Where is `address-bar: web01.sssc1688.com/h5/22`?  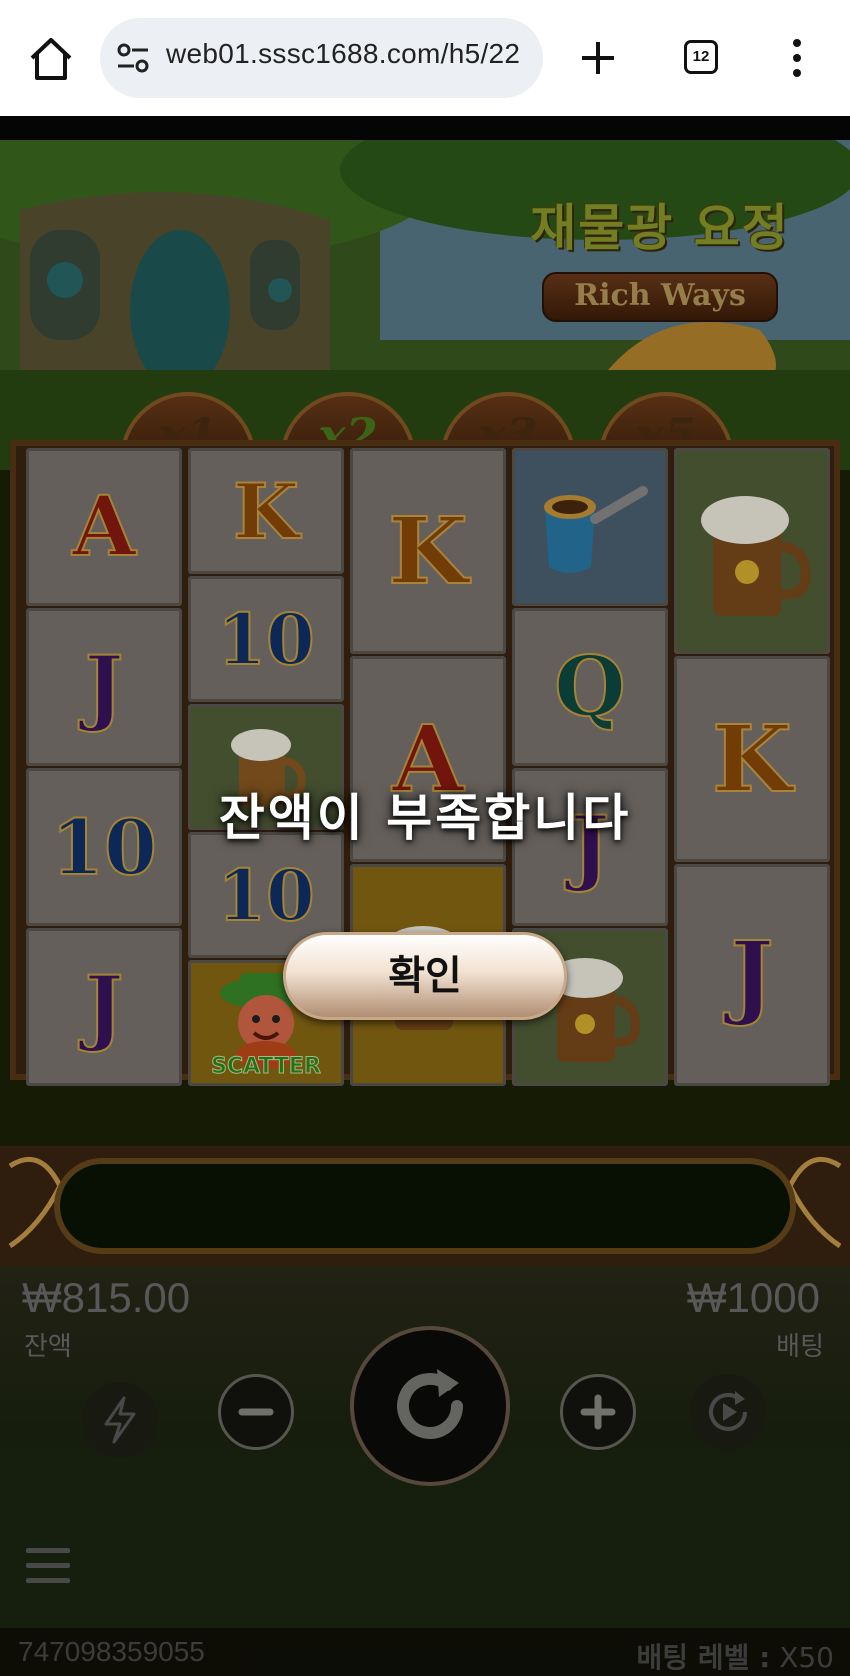
address-bar: web01.sssc1688.com/h5/22 is located at coordinates (321, 58).